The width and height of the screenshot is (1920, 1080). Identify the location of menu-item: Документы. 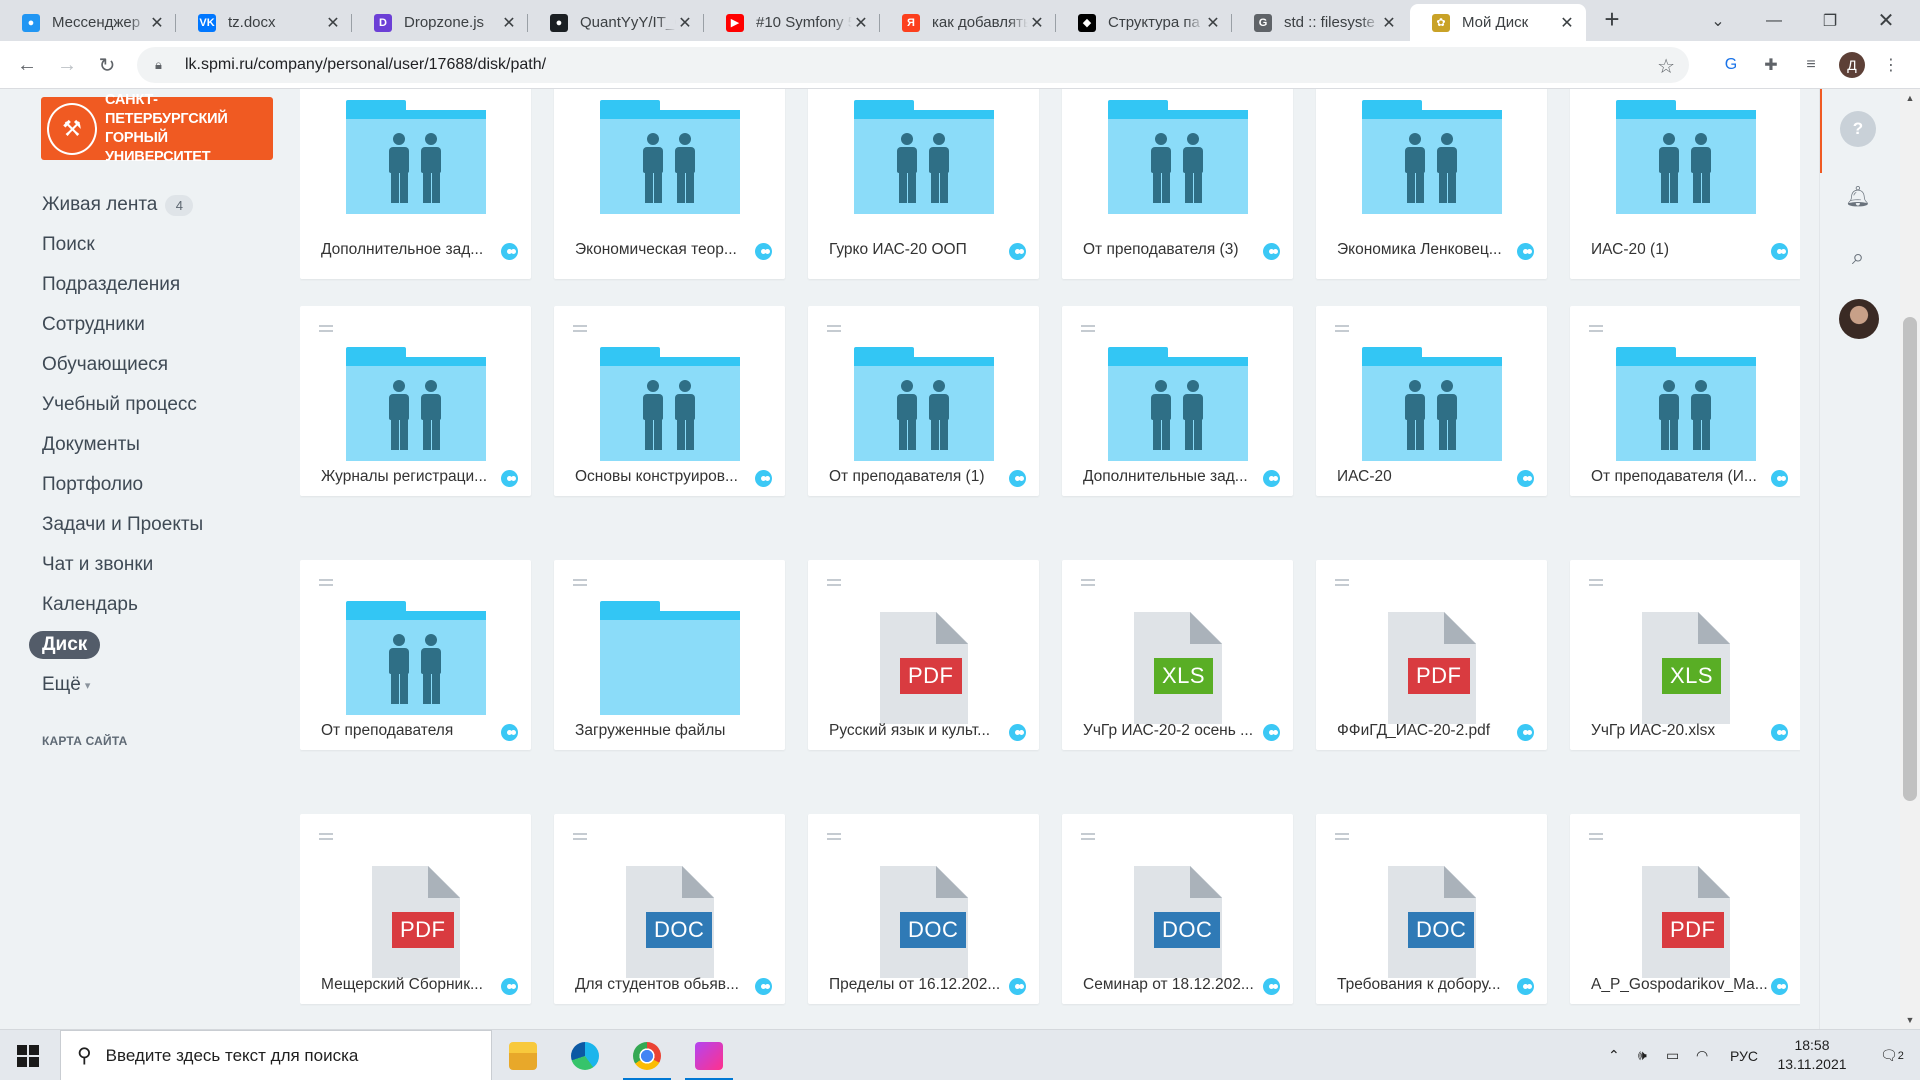
(116, 445).